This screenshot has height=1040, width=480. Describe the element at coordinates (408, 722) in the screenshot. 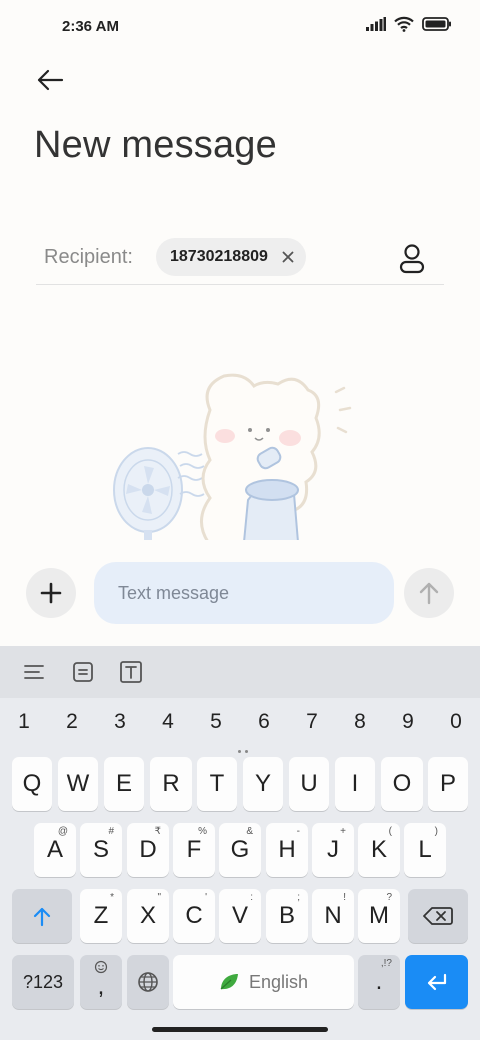

I see `key-9: 9` at that location.